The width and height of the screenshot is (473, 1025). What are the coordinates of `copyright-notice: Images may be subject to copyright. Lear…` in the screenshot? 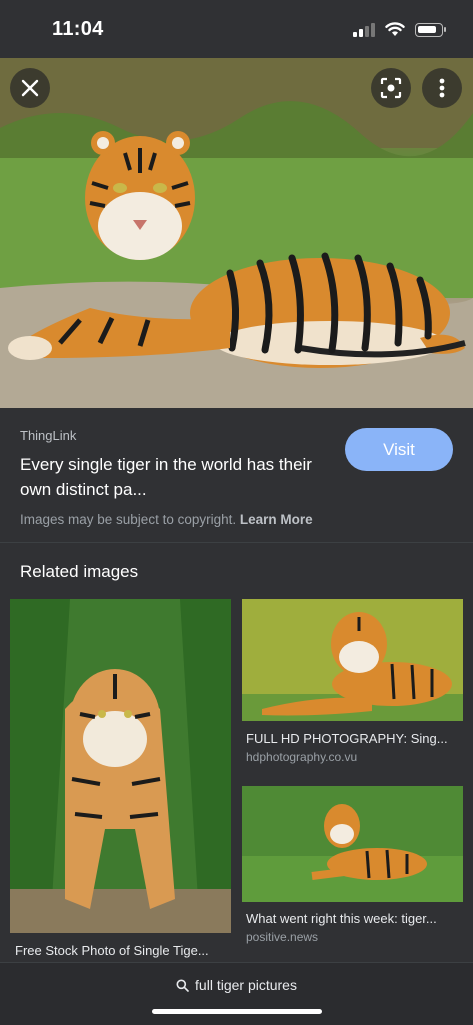 It's located at (166, 519).